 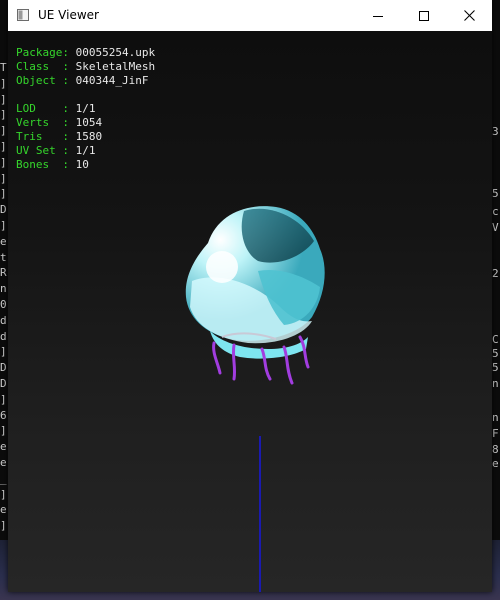 What do you see at coordinates (3, 257) in the screenshot?
I see `console-char: t` at bounding box center [3, 257].